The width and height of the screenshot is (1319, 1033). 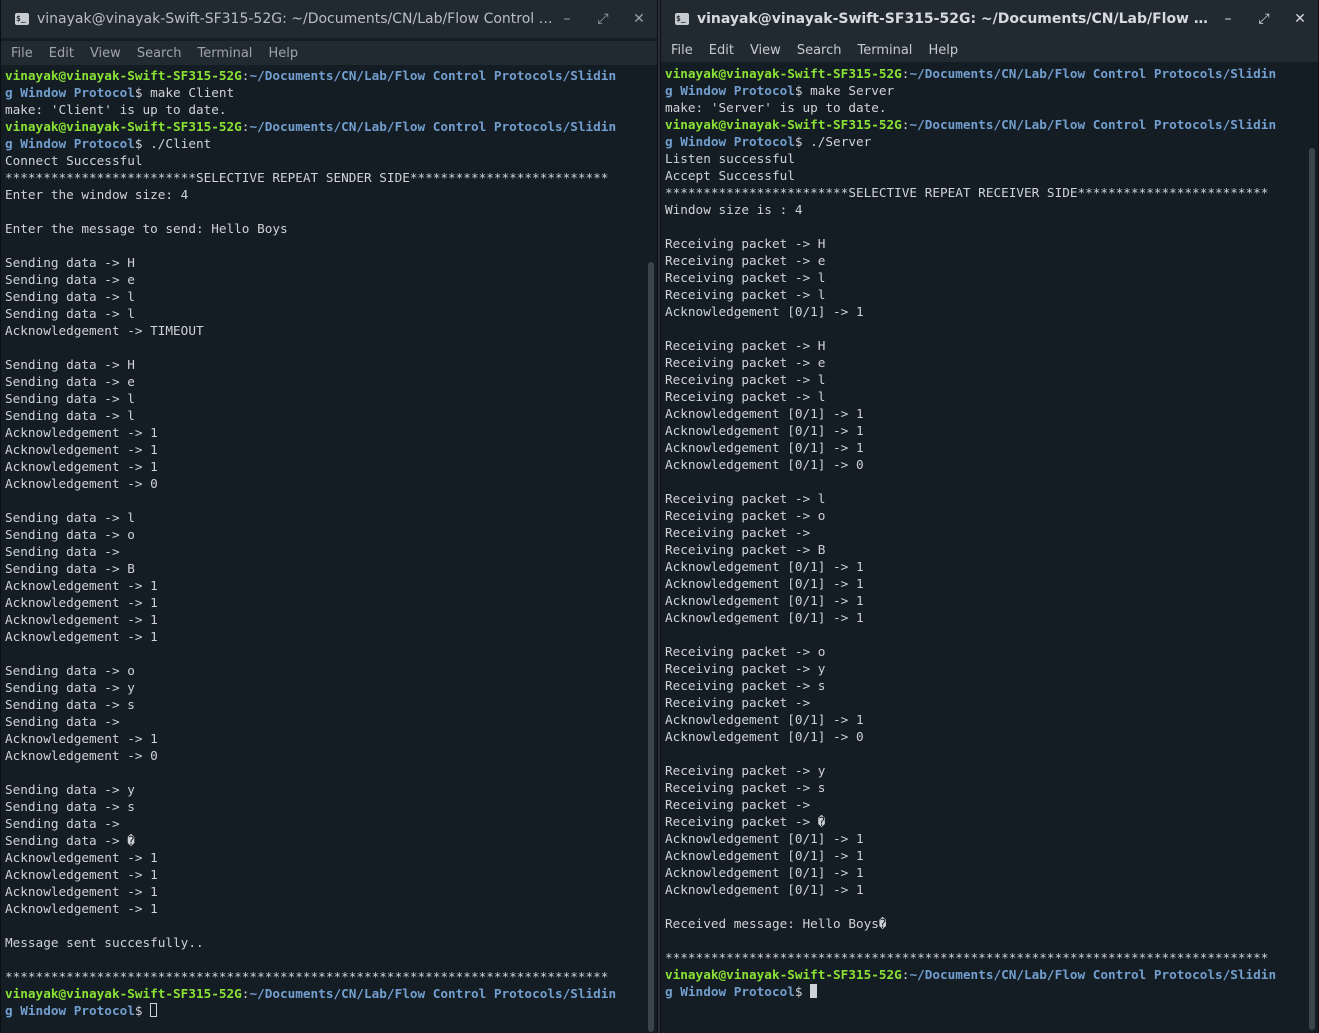 What do you see at coordinates (984, 498) in the screenshot?
I see `terminal-line: Receiving packet -> l` at bounding box center [984, 498].